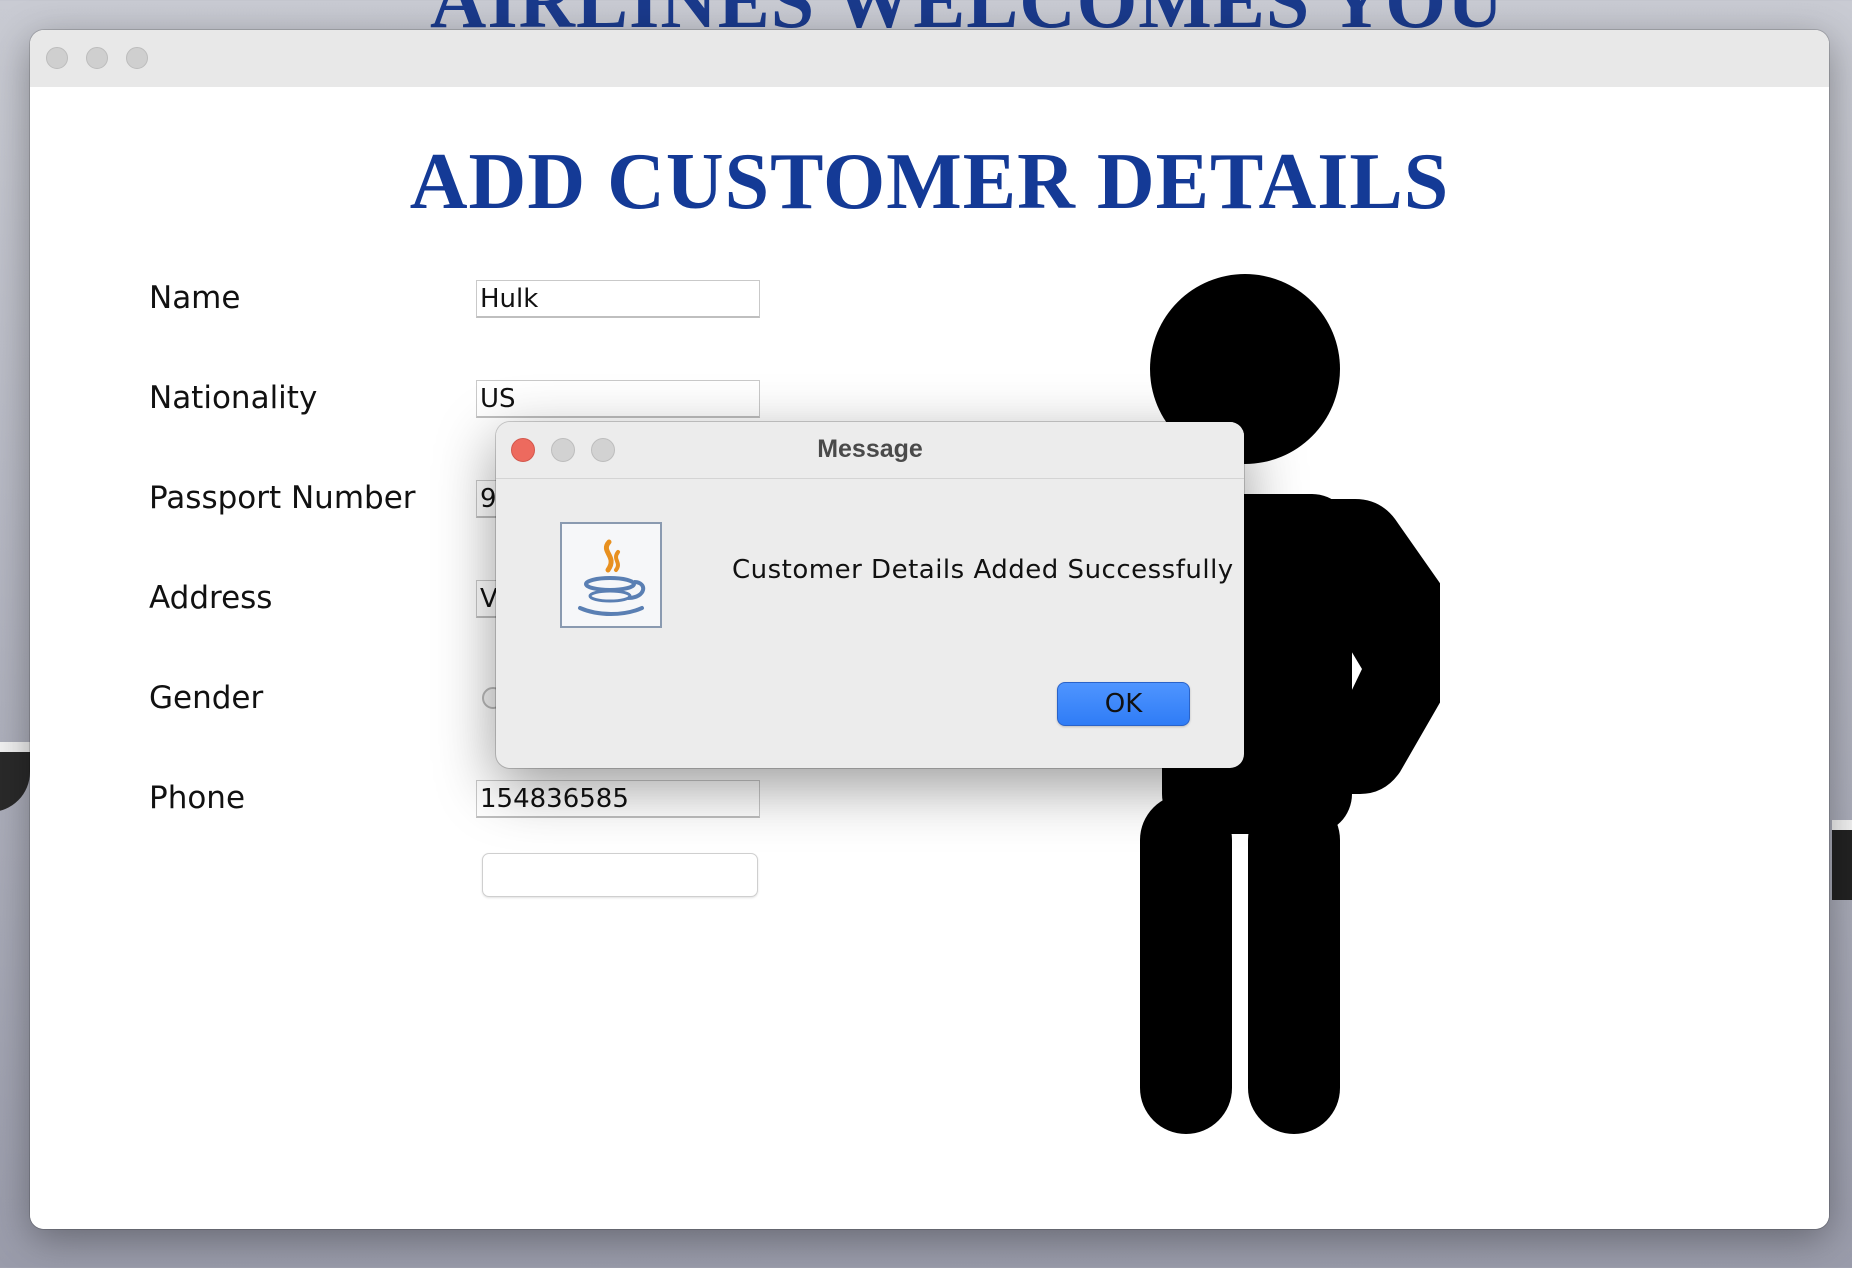 This screenshot has height=1268, width=1852. What do you see at coordinates (618, 399) in the screenshot?
I see `nationality-field: US` at bounding box center [618, 399].